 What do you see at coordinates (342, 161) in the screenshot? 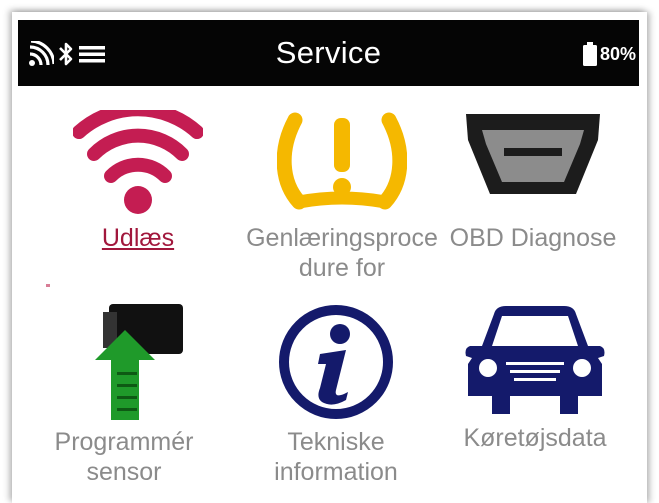
I see `tpms-warning-icon` at bounding box center [342, 161].